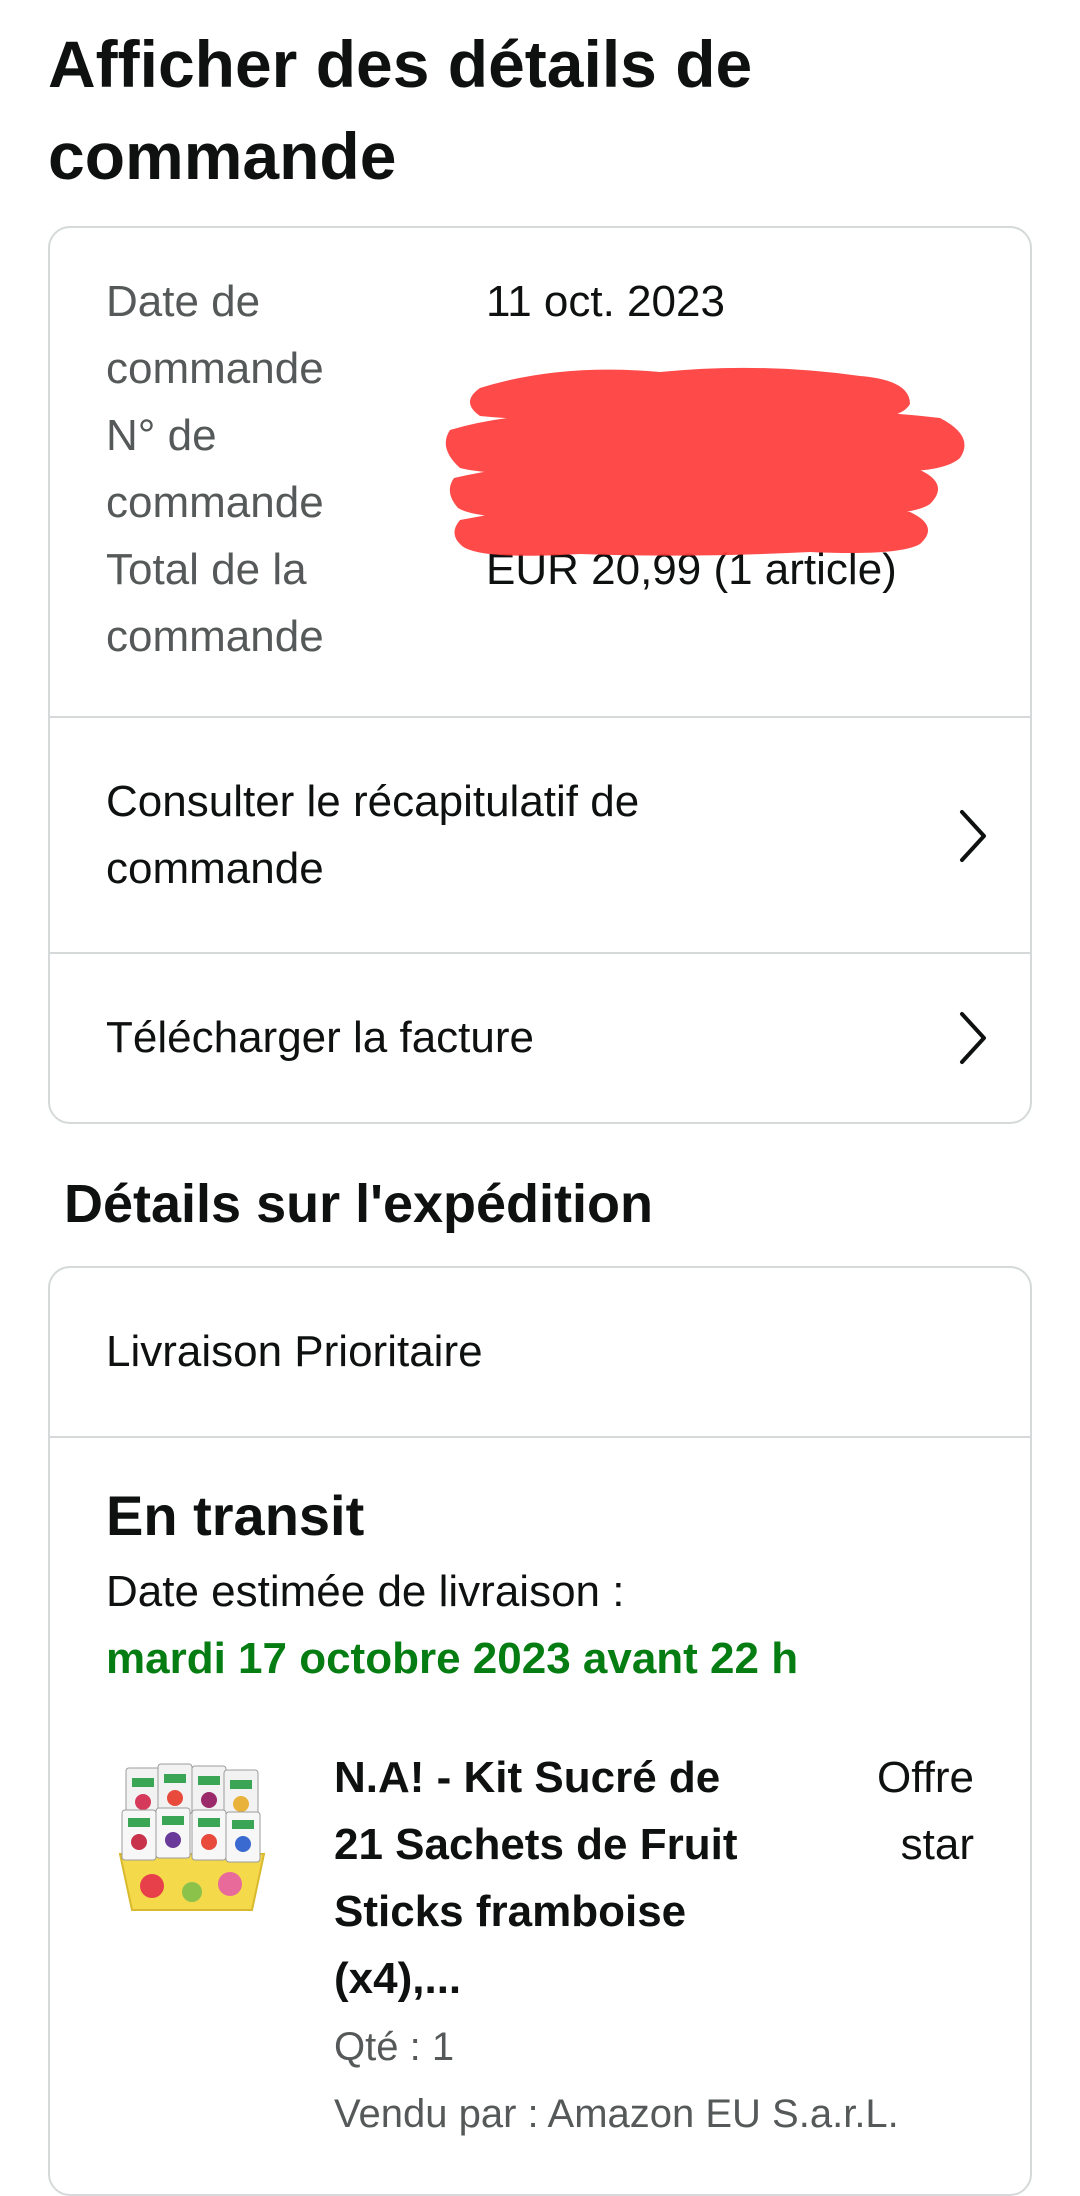 This screenshot has width=1080, height=2196. I want to click on order-total-label-line-2: commande, so click(215, 636).